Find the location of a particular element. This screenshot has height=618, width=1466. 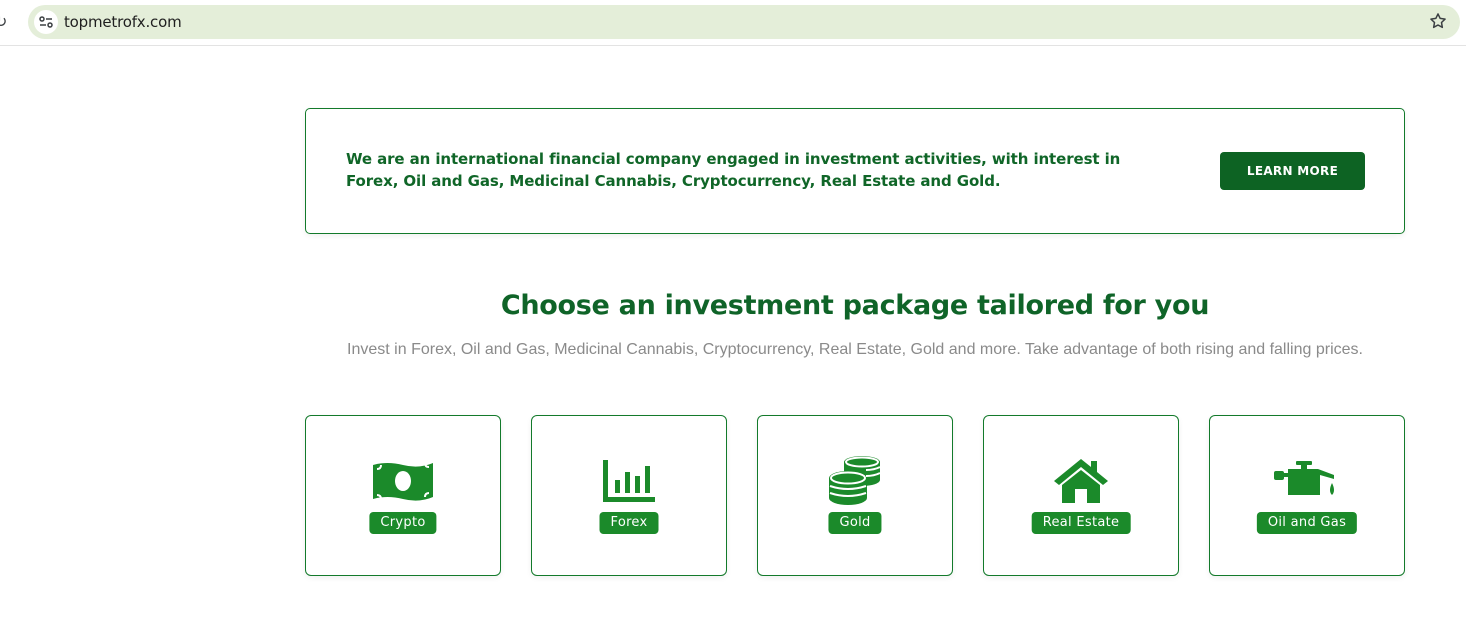

package-card-crypto: Crypto is located at coordinates (403, 495).